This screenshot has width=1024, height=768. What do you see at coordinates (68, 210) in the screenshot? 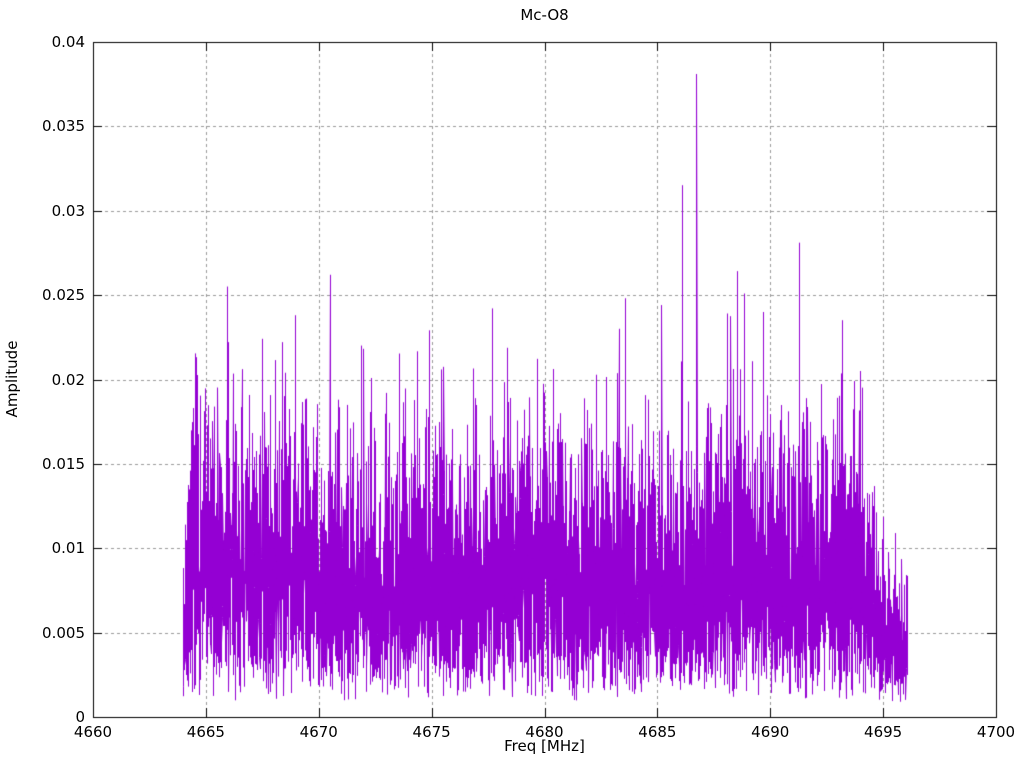
I see `y-tick-label: 0.03` at bounding box center [68, 210].